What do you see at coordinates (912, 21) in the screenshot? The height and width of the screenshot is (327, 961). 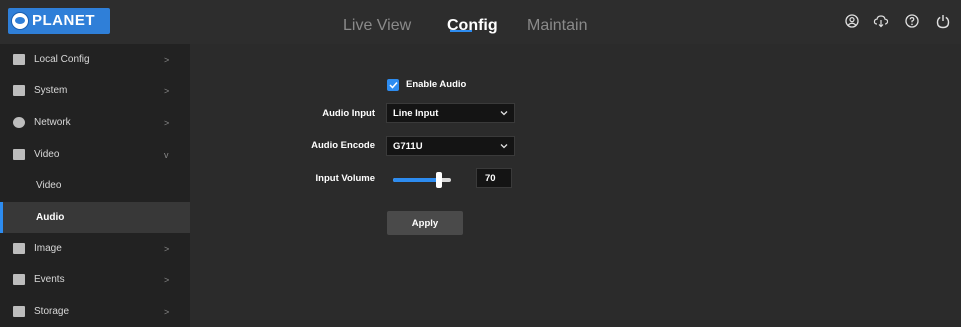 I see `help-icon` at bounding box center [912, 21].